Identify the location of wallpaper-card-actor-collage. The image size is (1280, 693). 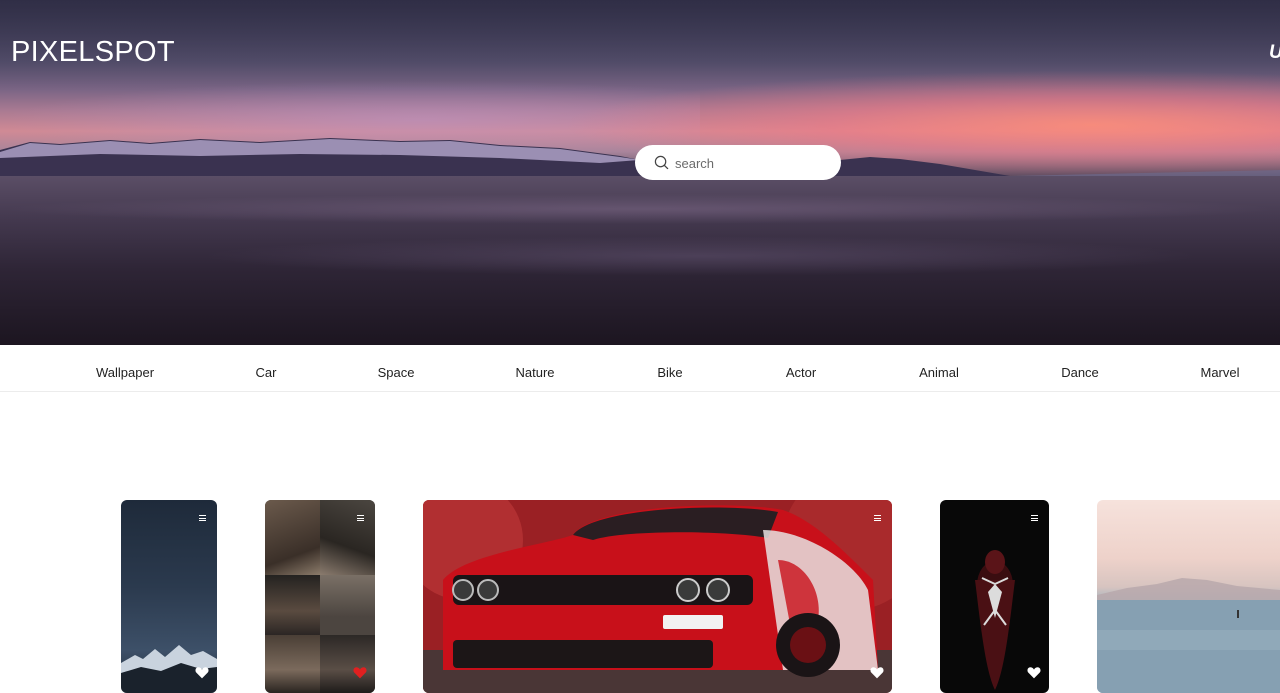
(320, 596).